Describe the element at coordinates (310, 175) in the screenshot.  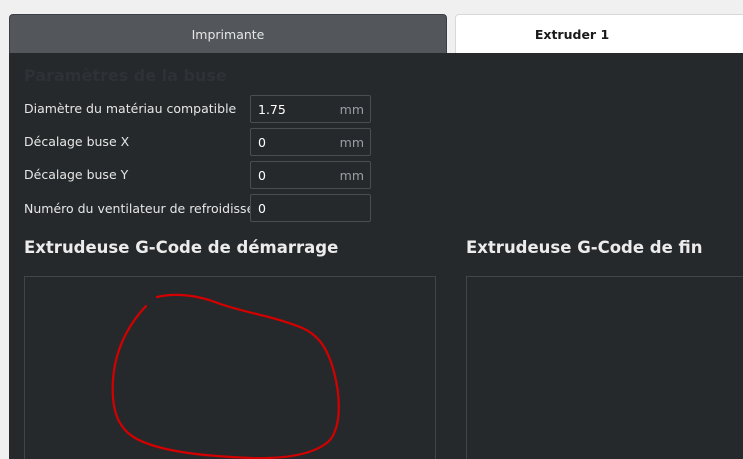
I see `nozzle-offset-y-field: 0 mm` at that location.